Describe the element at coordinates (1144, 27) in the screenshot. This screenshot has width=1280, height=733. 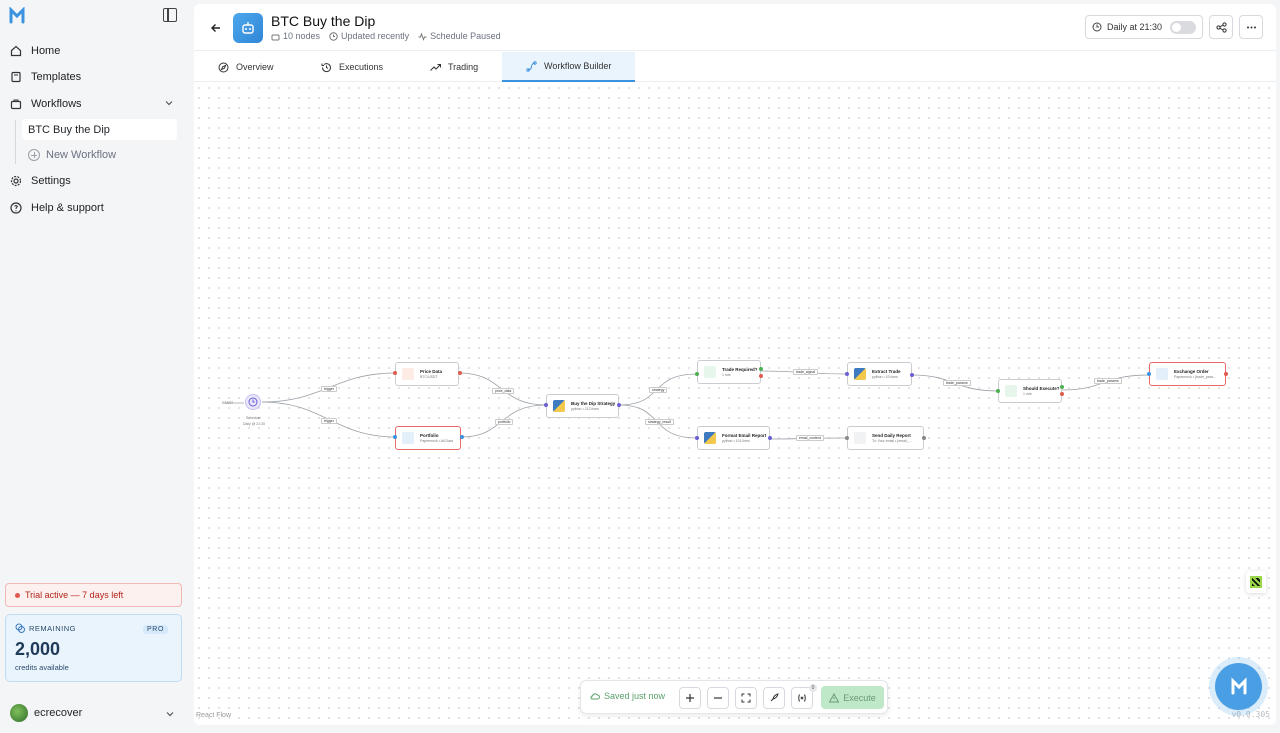
I see `schedule-toggle: Daily at 21:30` at that location.